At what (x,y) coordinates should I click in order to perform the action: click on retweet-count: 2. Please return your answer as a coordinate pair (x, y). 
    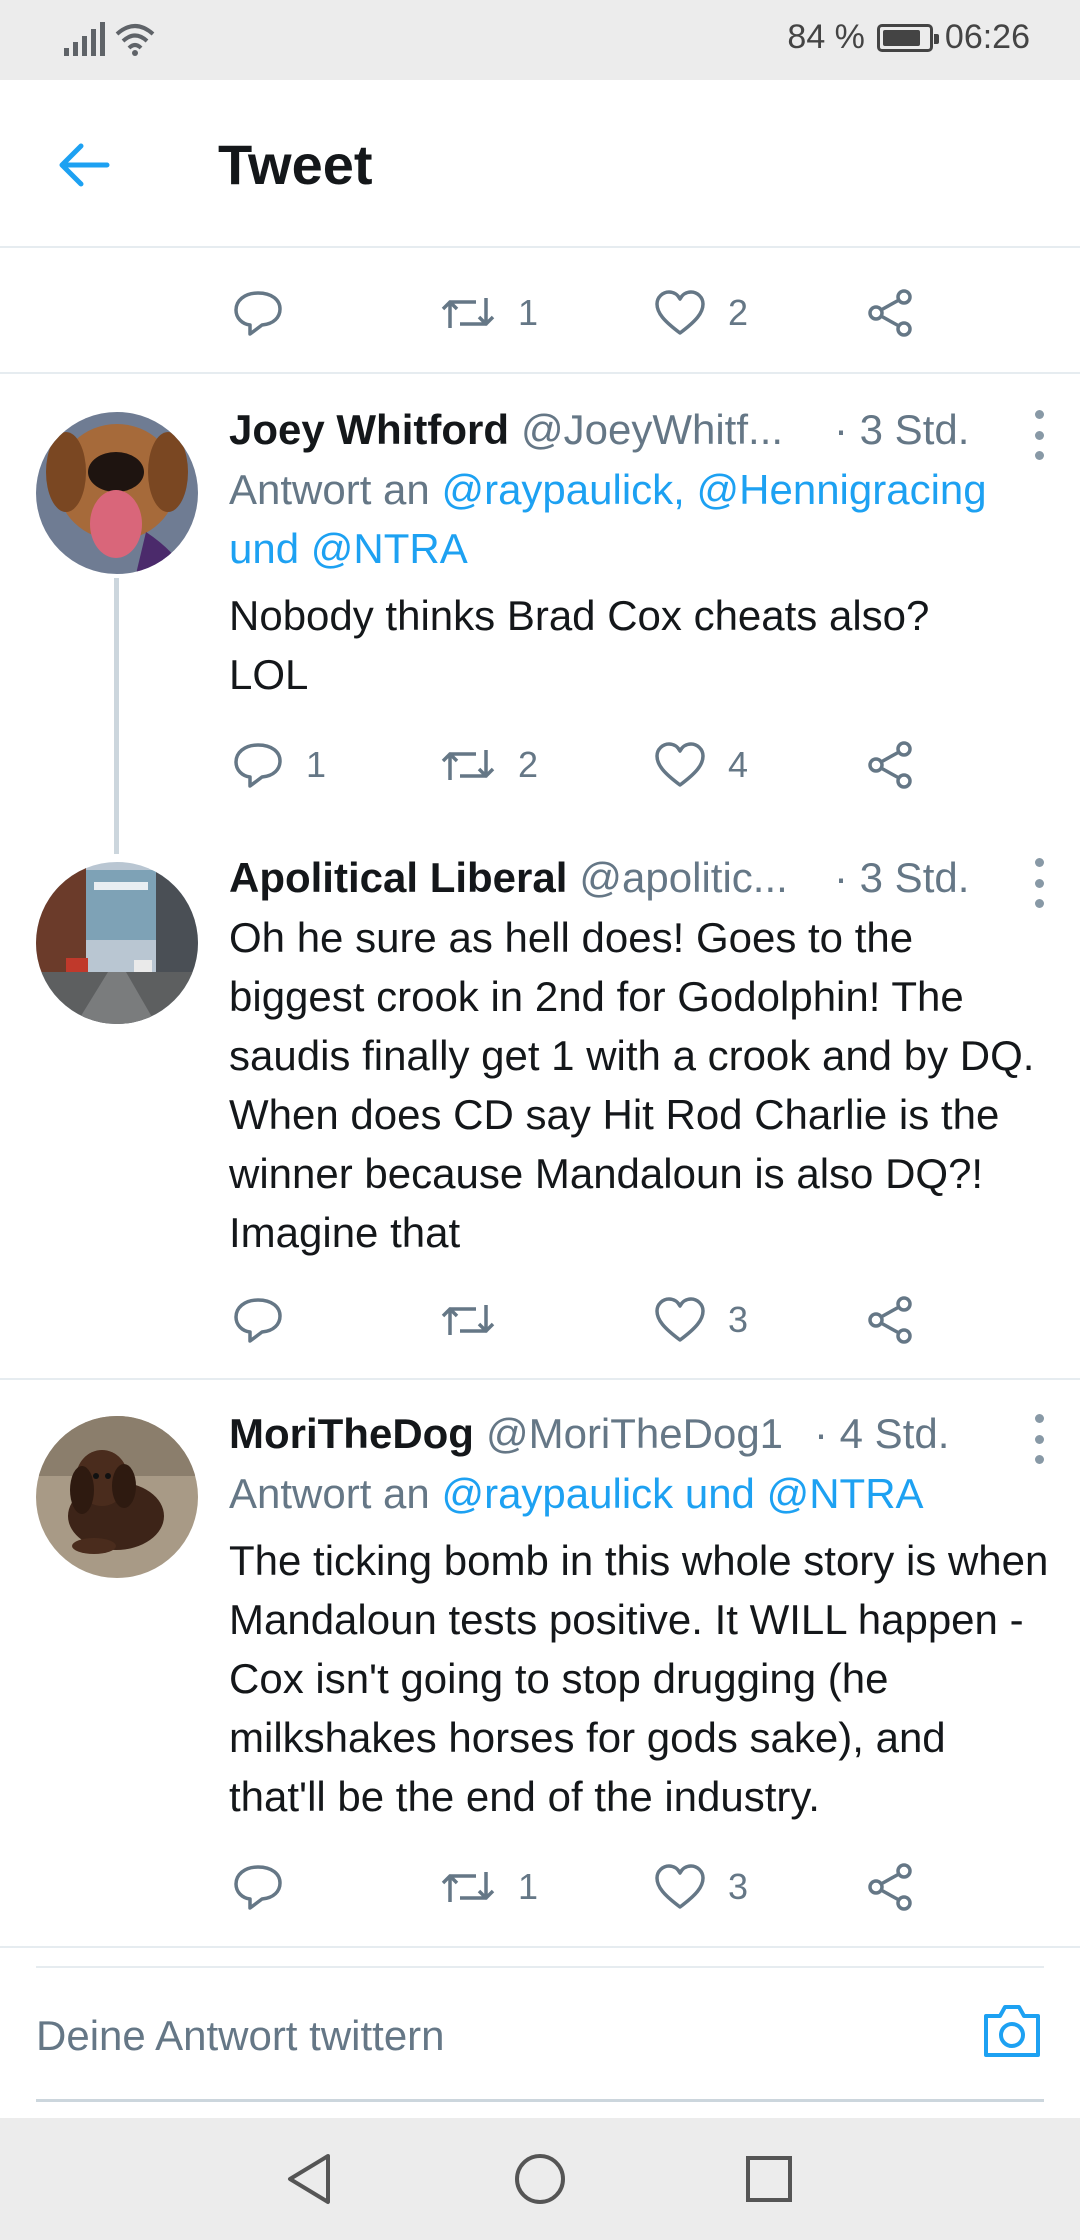
    Looking at the image, I should click on (528, 764).